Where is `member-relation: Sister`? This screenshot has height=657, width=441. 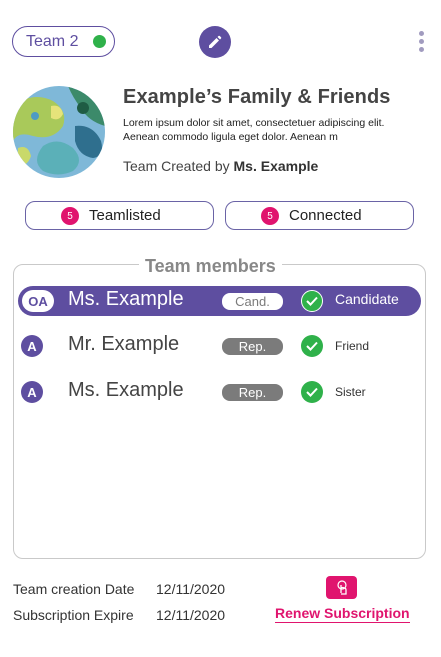 member-relation: Sister is located at coordinates (350, 392).